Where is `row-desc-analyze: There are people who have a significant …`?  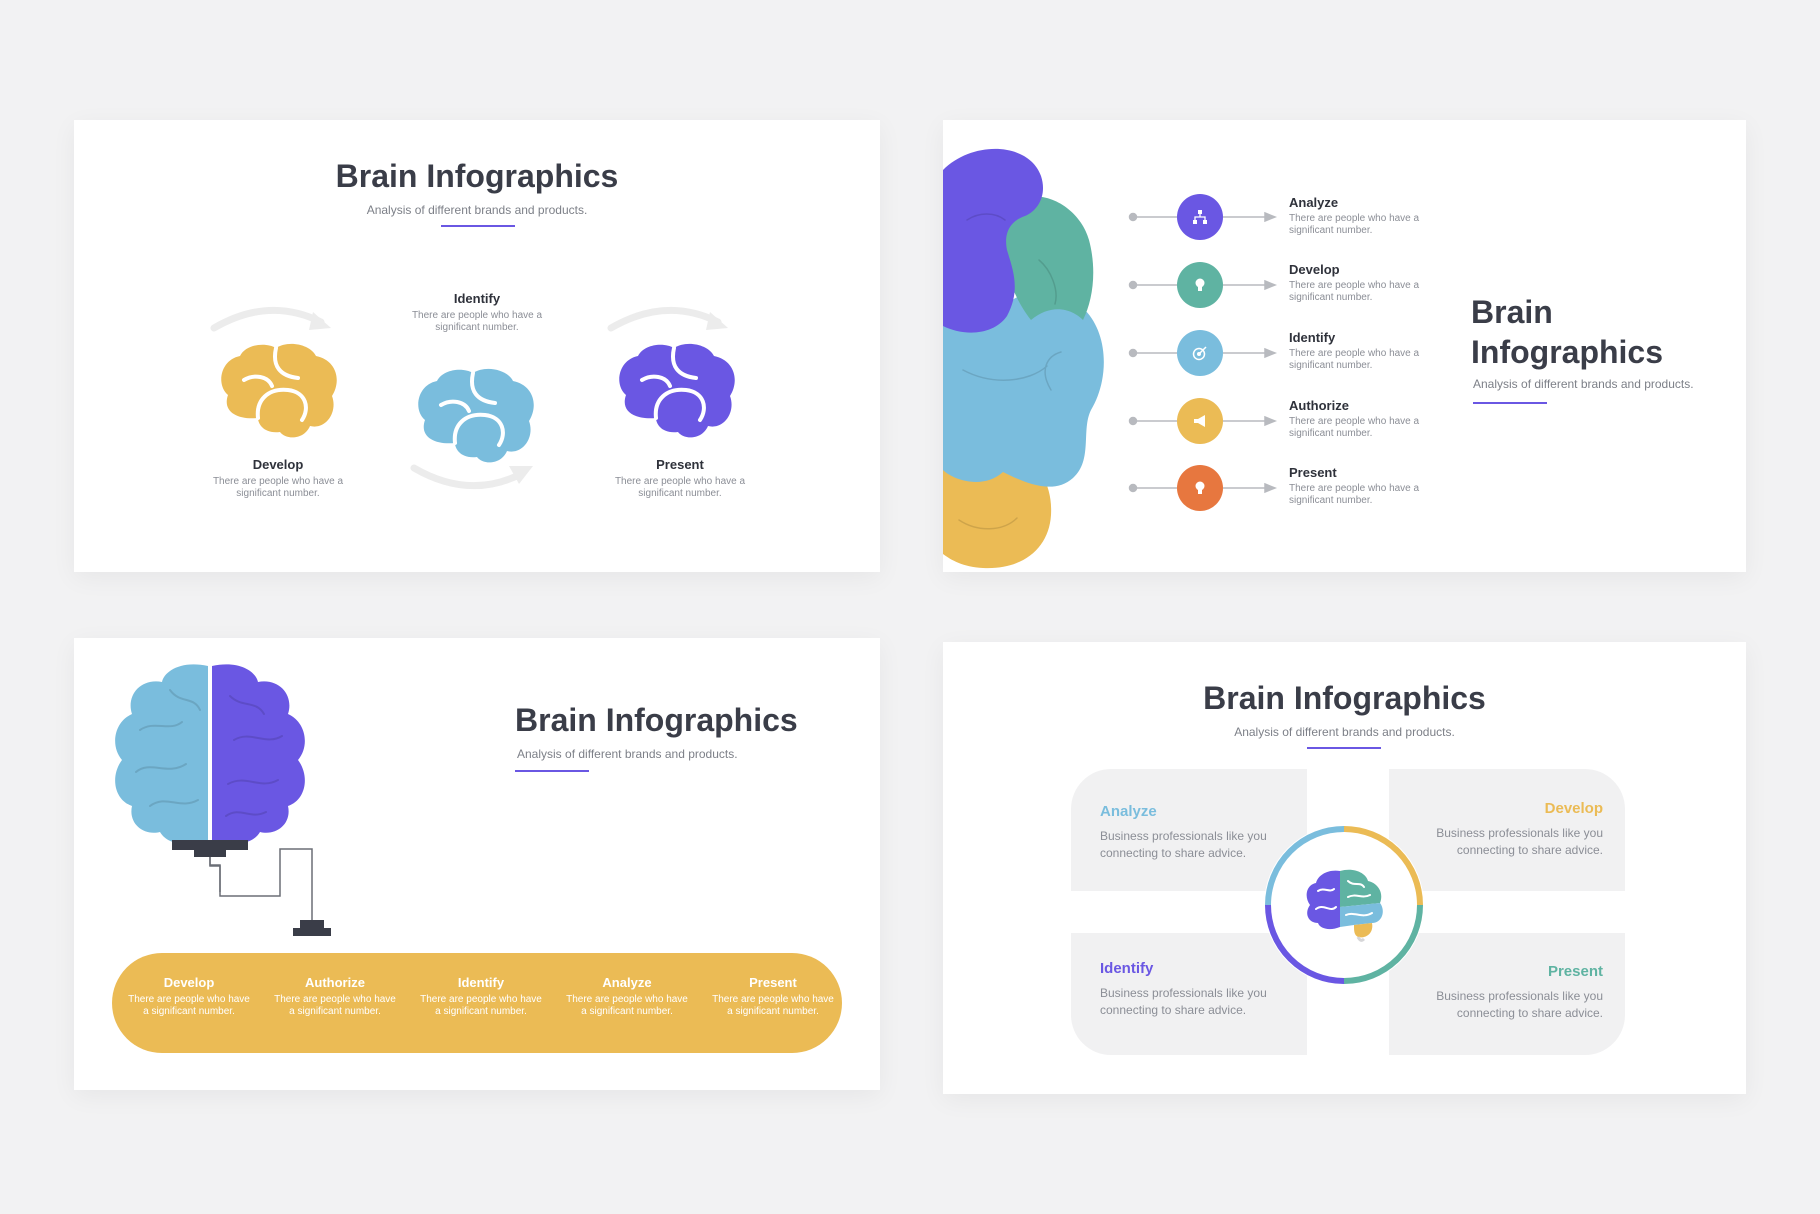
row-desc-analyze: There are people who have a significant … is located at coordinates (1354, 224).